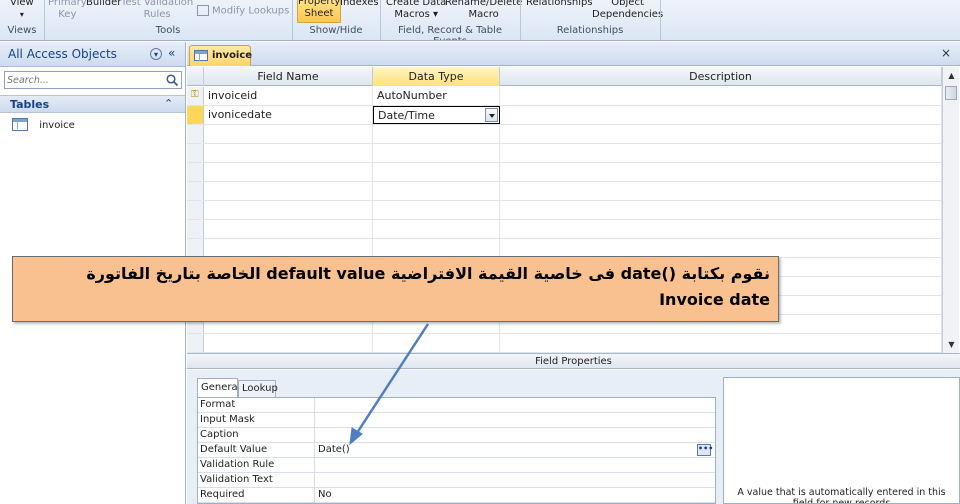 Image resolution: width=960 pixels, height=504 pixels. What do you see at coordinates (951, 344) in the screenshot?
I see `scroll-down-icon: ▼` at bounding box center [951, 344].